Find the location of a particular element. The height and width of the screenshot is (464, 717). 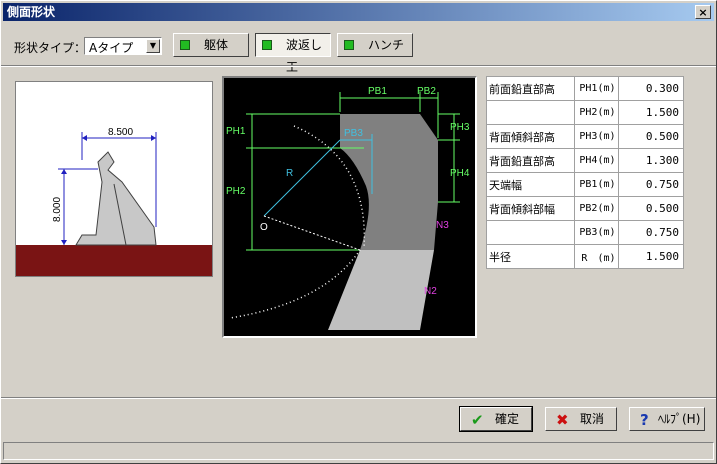

title-bar: 側面形状 × is located at coordinates (358, 12).